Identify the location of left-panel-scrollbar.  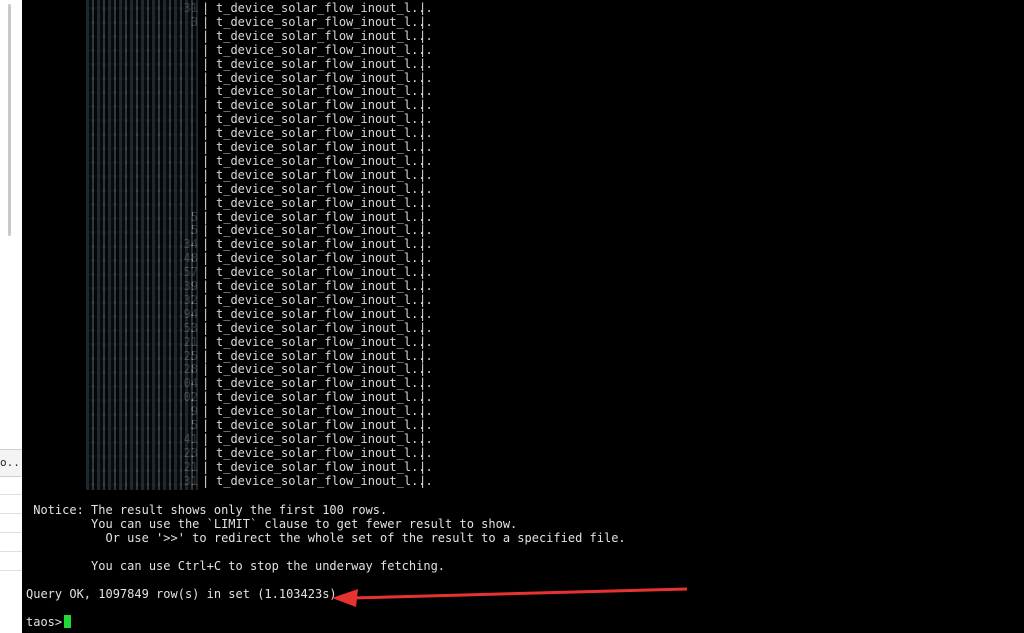
(9, 120).